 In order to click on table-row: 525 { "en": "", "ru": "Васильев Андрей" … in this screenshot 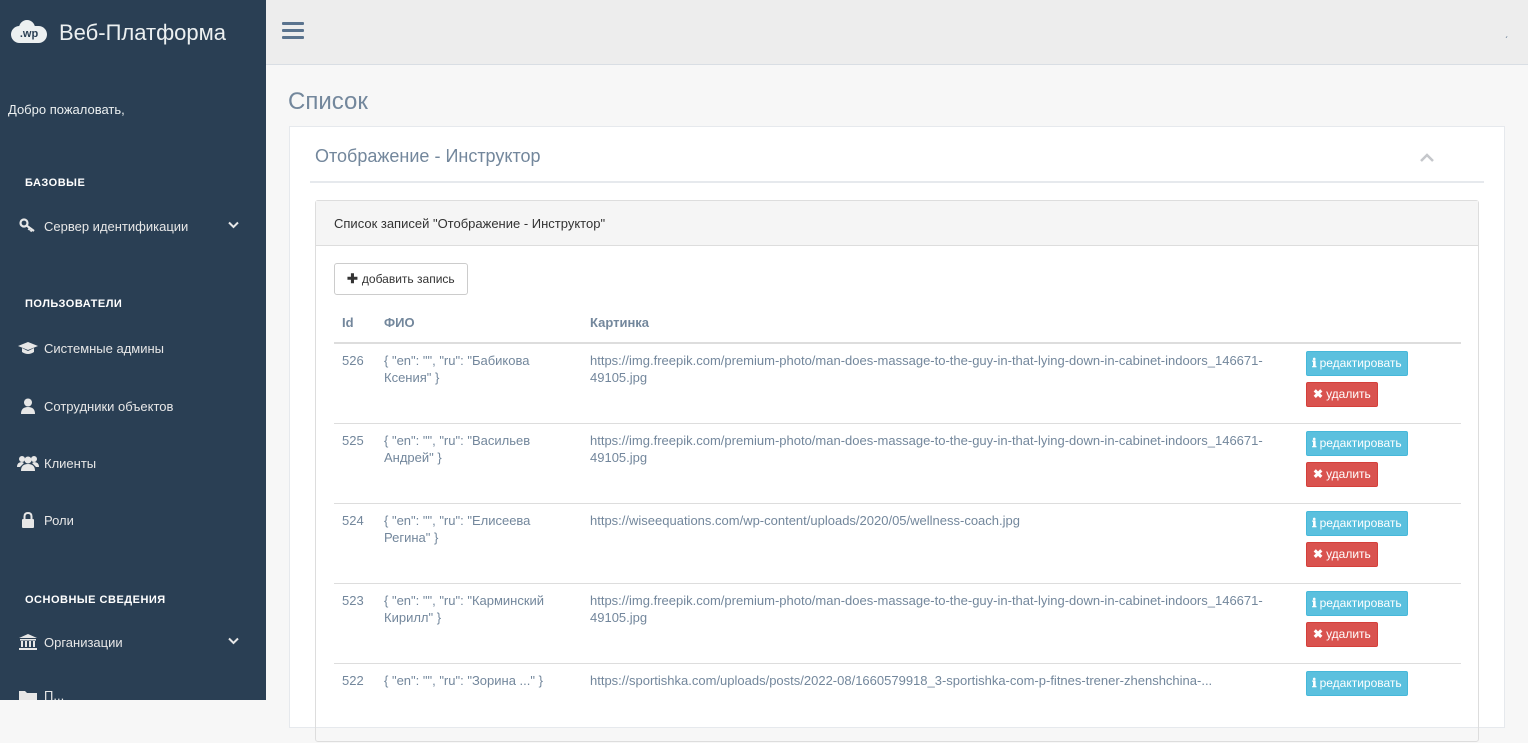, I will do `click(897, 464)`.